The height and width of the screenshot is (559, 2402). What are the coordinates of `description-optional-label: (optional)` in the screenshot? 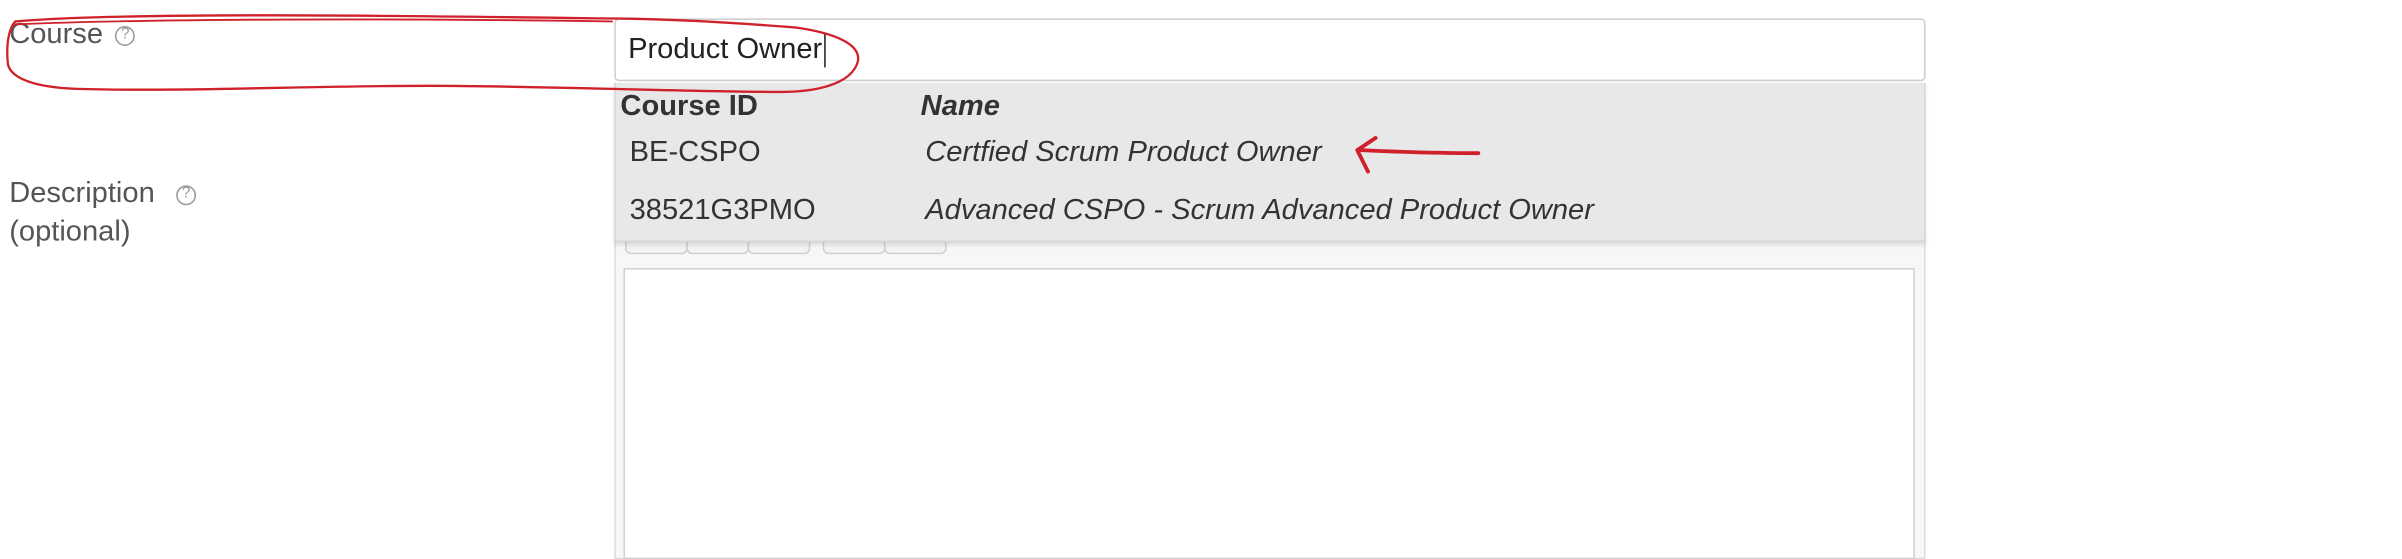 It's located at (70, 232).